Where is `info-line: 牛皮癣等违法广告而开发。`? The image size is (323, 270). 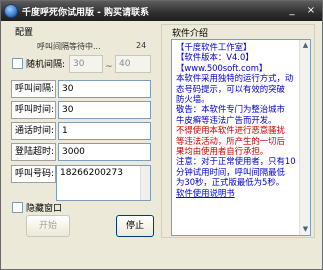
info-line: 牛皮癣等违法广告而开发。 is located at coordinates (226, 119).